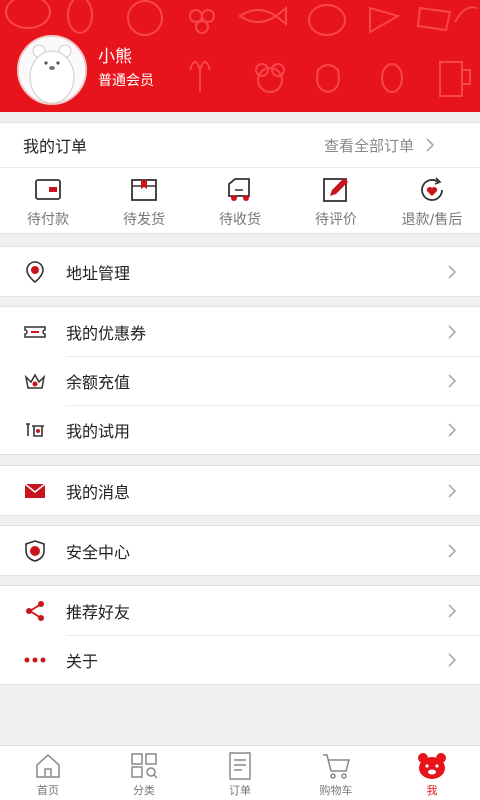 This screenshot has width=480, height=800. What do you see at coordinates (240, 766) in the screenshot?
I see `order-doc-icon` at bounding box center [240, 766].